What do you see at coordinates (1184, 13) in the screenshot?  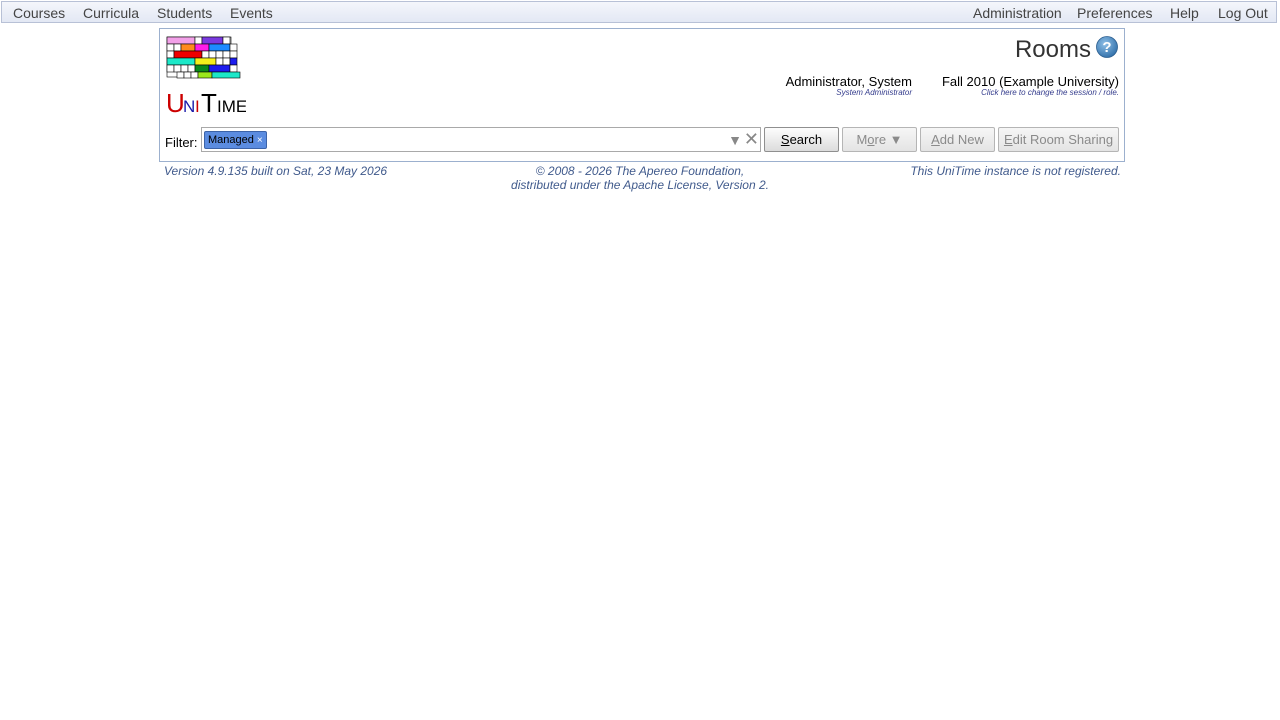 I see `menu-help: Help` at bounding box center [1184, 13].